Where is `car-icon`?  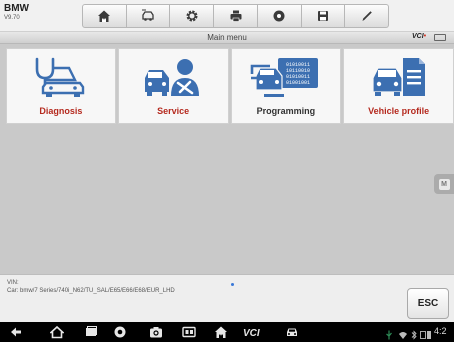
car-icon is located at coordinates (292, 332).